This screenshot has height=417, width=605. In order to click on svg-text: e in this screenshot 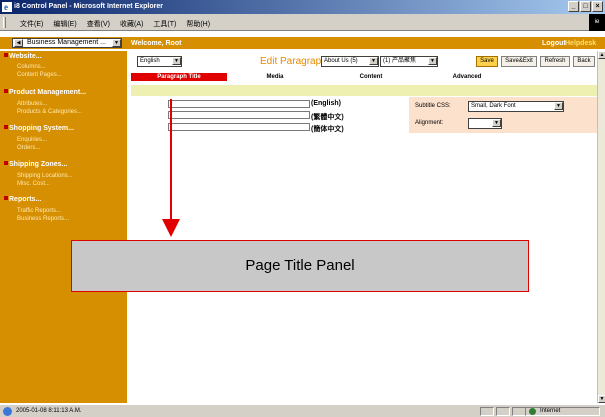, I will do `click(6, 7)`.